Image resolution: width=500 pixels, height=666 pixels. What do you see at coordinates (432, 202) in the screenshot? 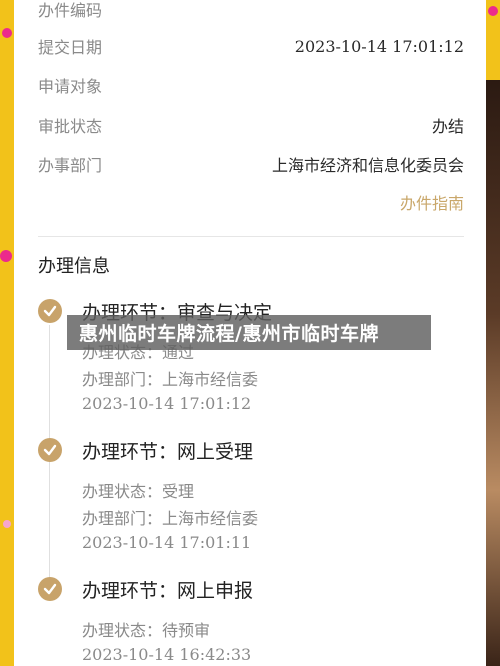
I see `guide-link: 办件指南` at bounding box center [432, 202].